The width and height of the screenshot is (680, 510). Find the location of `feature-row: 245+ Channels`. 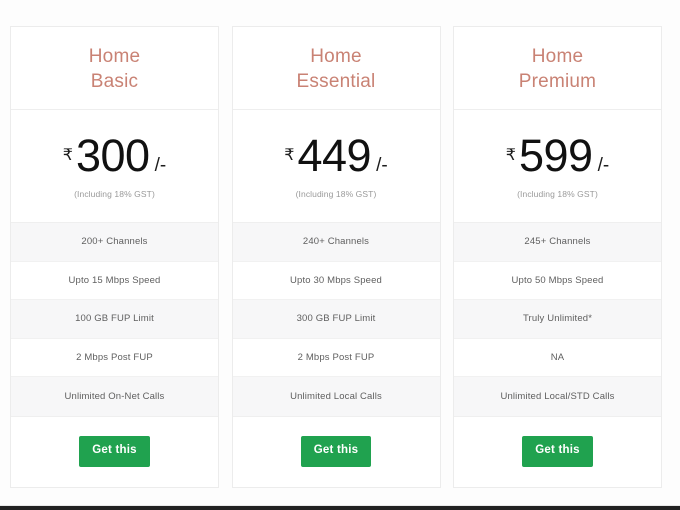

feature-row: 245+ Channels is located at coordinates (557, 242).